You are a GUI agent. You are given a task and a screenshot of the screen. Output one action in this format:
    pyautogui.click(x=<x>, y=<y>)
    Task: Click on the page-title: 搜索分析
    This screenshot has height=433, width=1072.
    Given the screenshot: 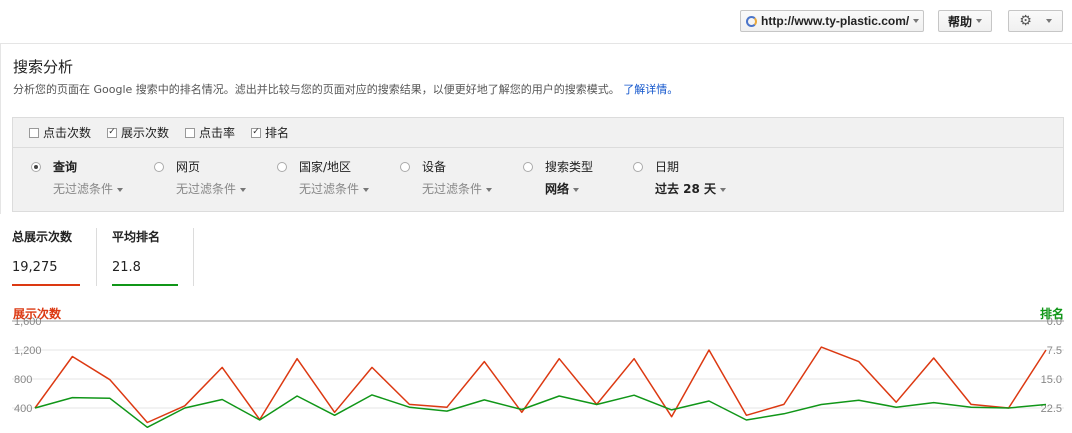 What is the action you would take?
    pyautogui.click(x=43, y=67)
    